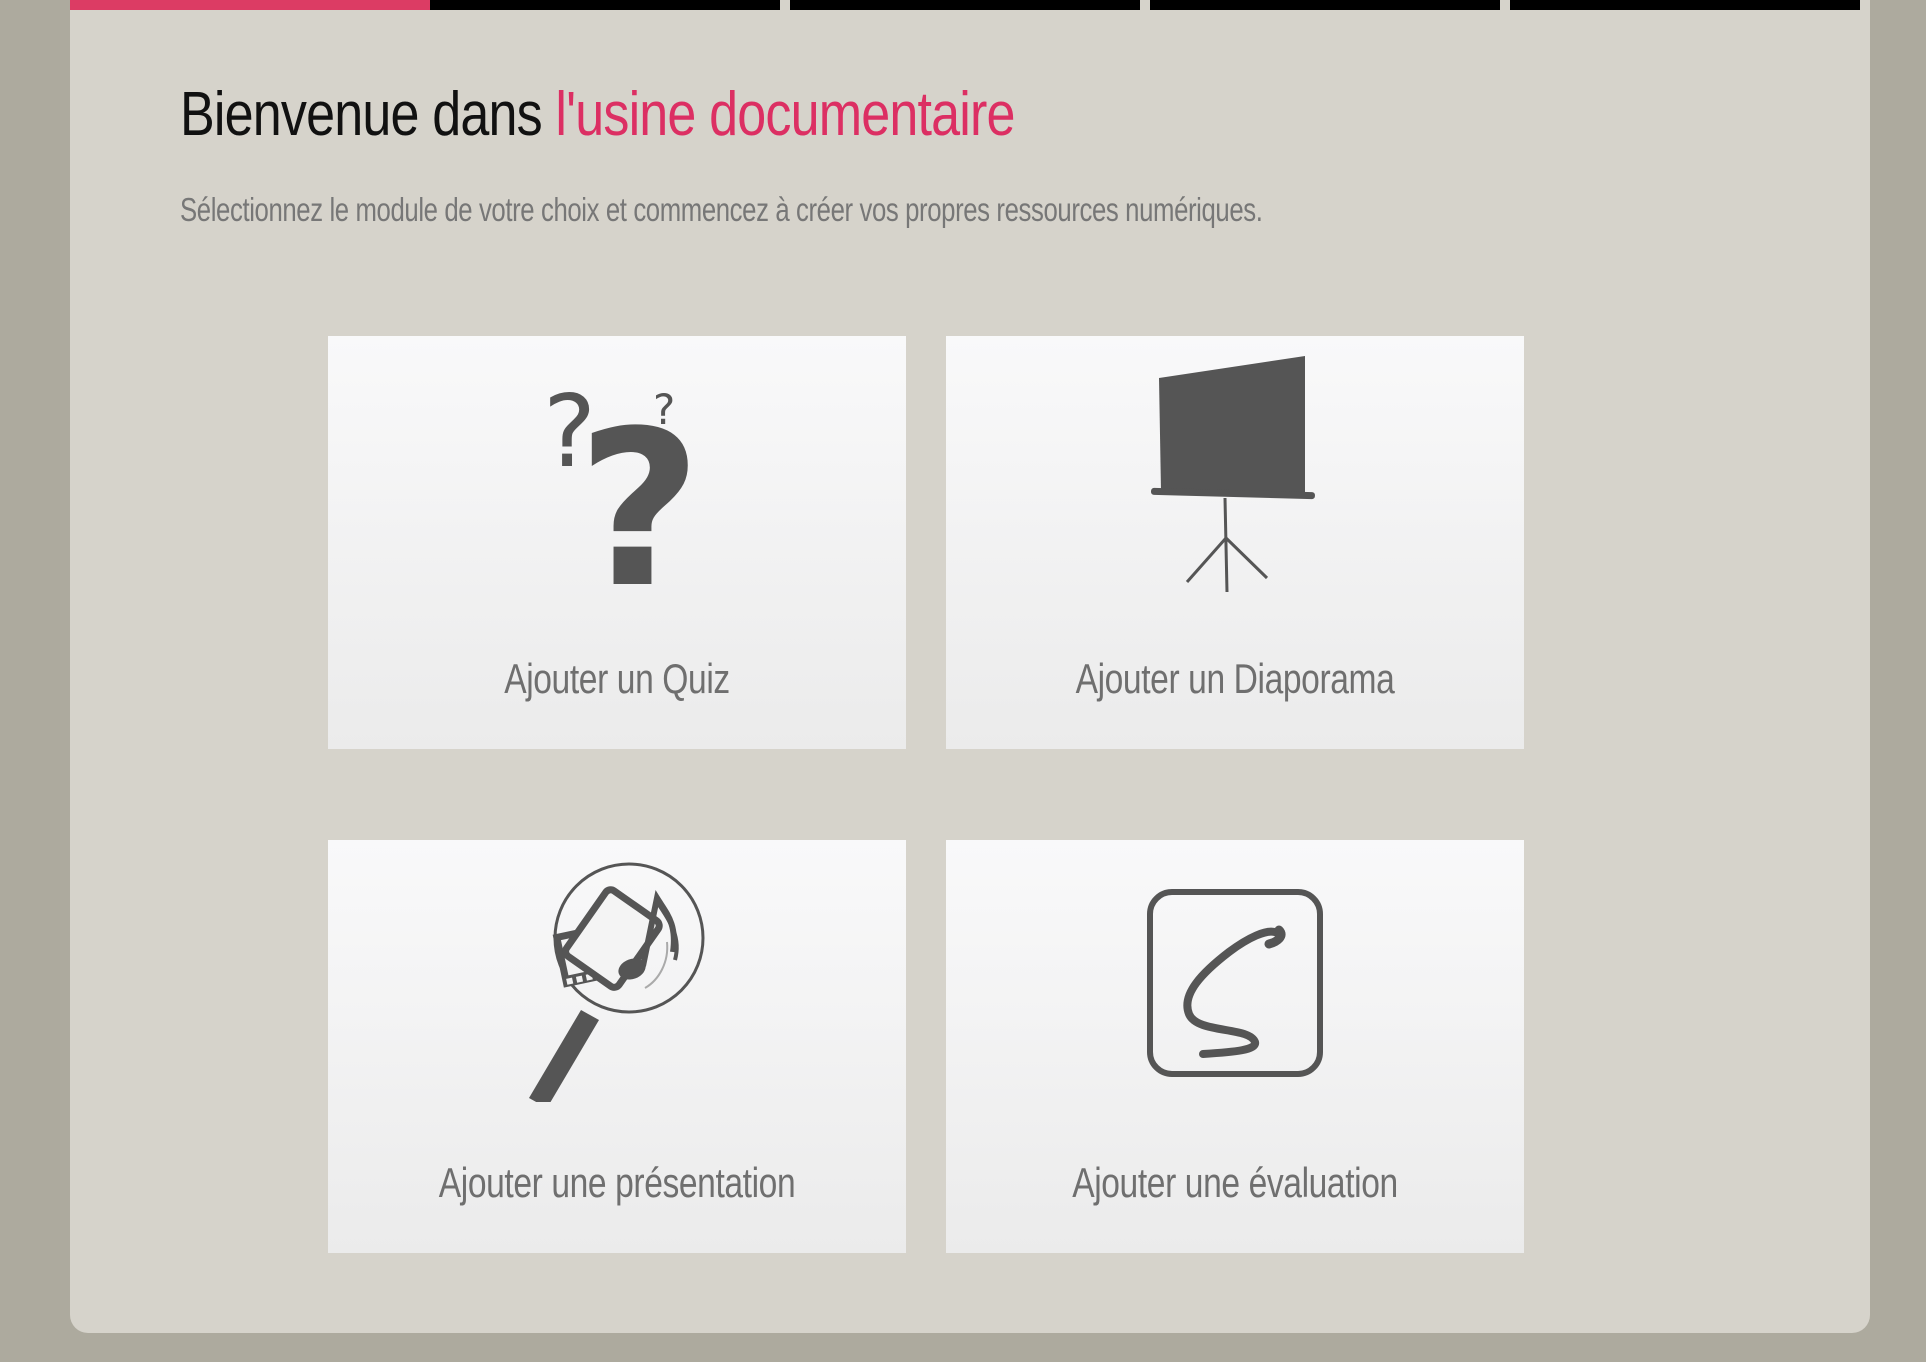 Image resolution: width=1926 pixels, height=1362 pixels. I want to click on page-title: Bienvenue dans l'usine documentaire, so click(597, 115).